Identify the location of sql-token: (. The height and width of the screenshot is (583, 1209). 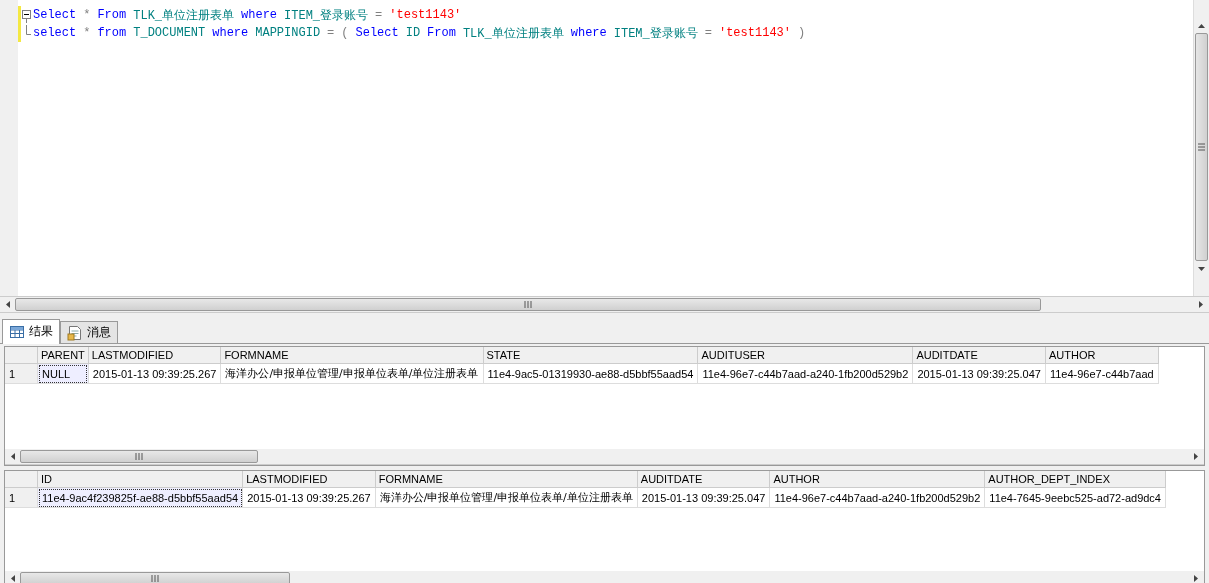
(345, 33).